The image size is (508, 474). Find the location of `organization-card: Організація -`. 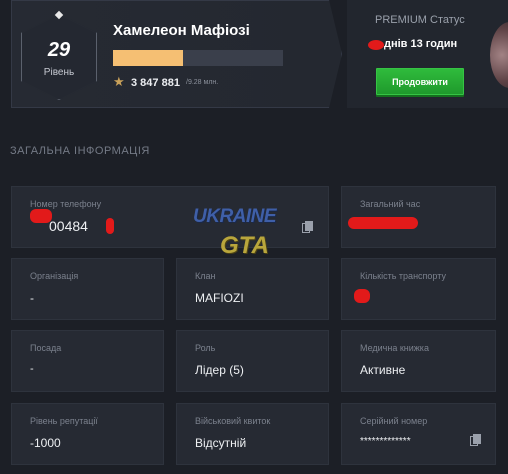

organization-card: Організація - is located at coordinates (87, 289).